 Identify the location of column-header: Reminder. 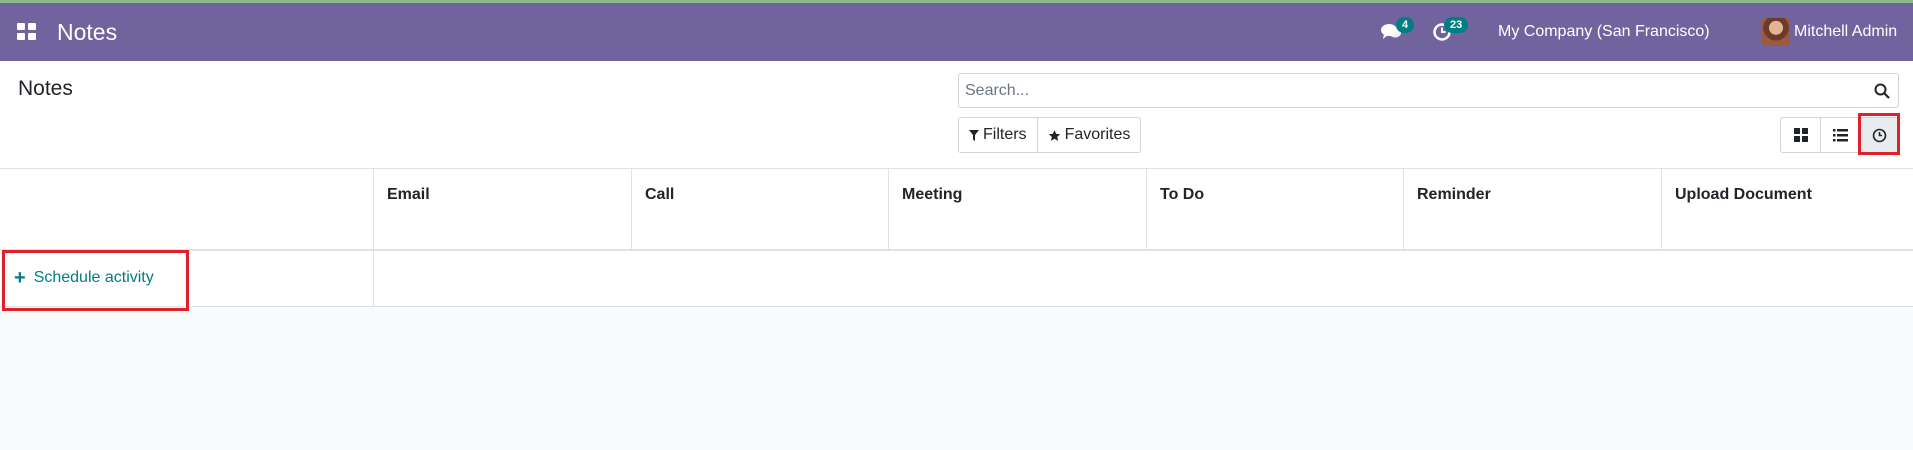
(1532, 210).